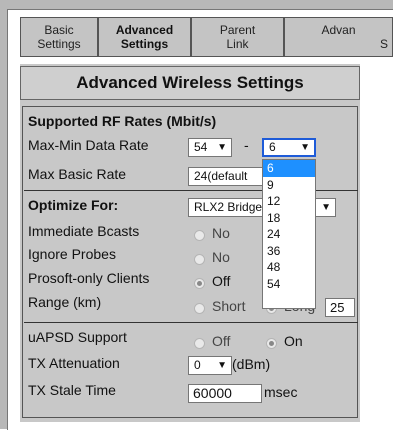 The width and height of the screenshot is (393, 430). I want to click on uapsd-off-label: Off, so click(221, 341).